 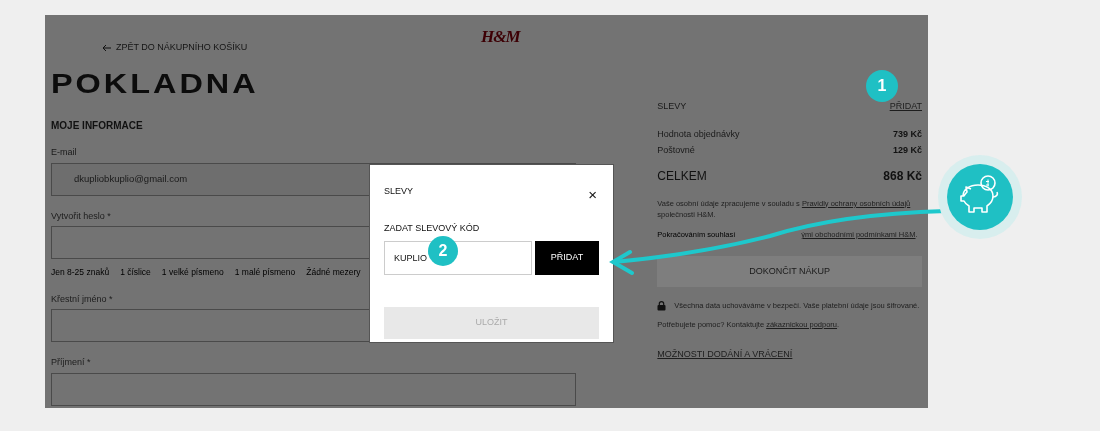 What do you see at coordinates (980, 197) in the screenshot?
I see `piggy-bank-icon` at bounding box center [980, 197].